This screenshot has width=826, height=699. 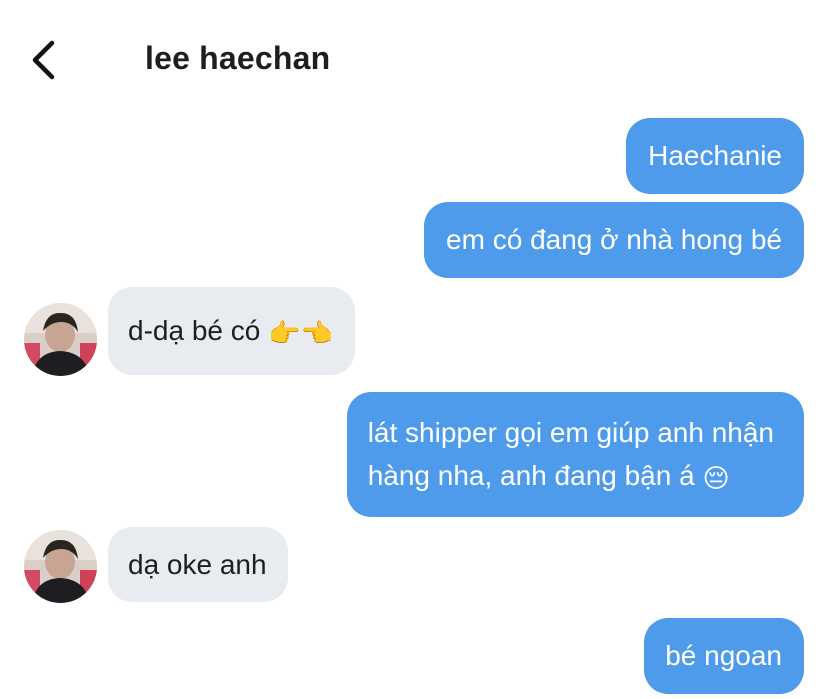 I want to click on back-button, so click(x=46, y=60).